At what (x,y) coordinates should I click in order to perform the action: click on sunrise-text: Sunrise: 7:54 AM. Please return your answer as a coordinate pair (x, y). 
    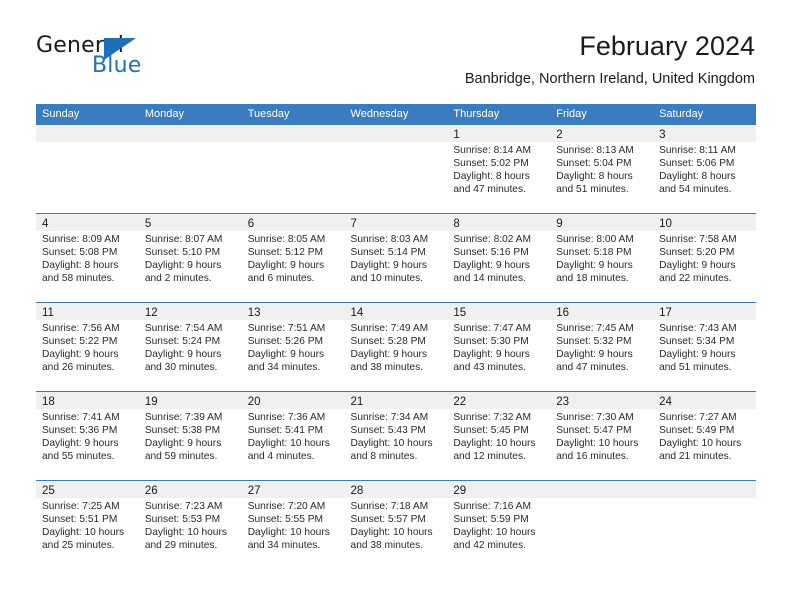
    Looking at the image, I should click on (183, 328).